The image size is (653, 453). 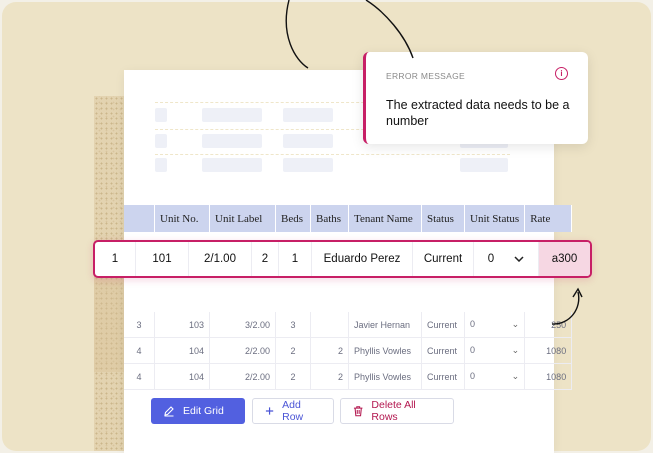 I want to click on pencil-icon, so click(x=169, y=411).